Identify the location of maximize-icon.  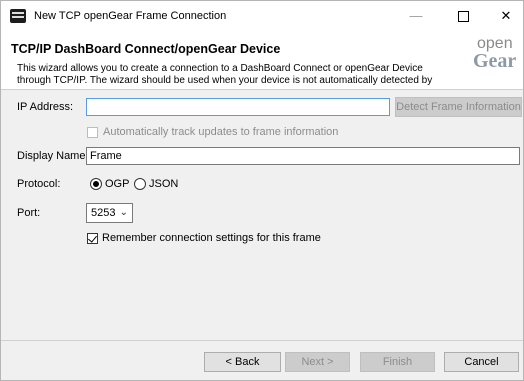
(463, 17).